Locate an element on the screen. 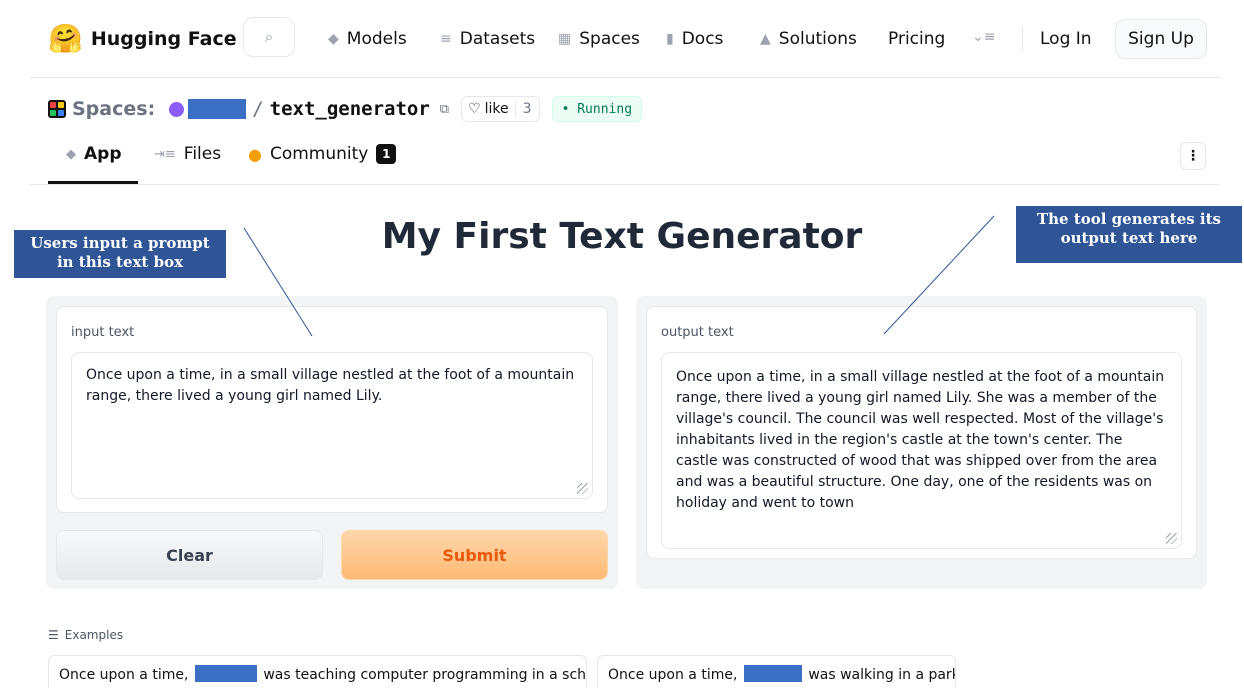 This screenshot has width=1244, height=688. annotation-input: Users input a prompt in this text box is located at coordinates (120, 254).